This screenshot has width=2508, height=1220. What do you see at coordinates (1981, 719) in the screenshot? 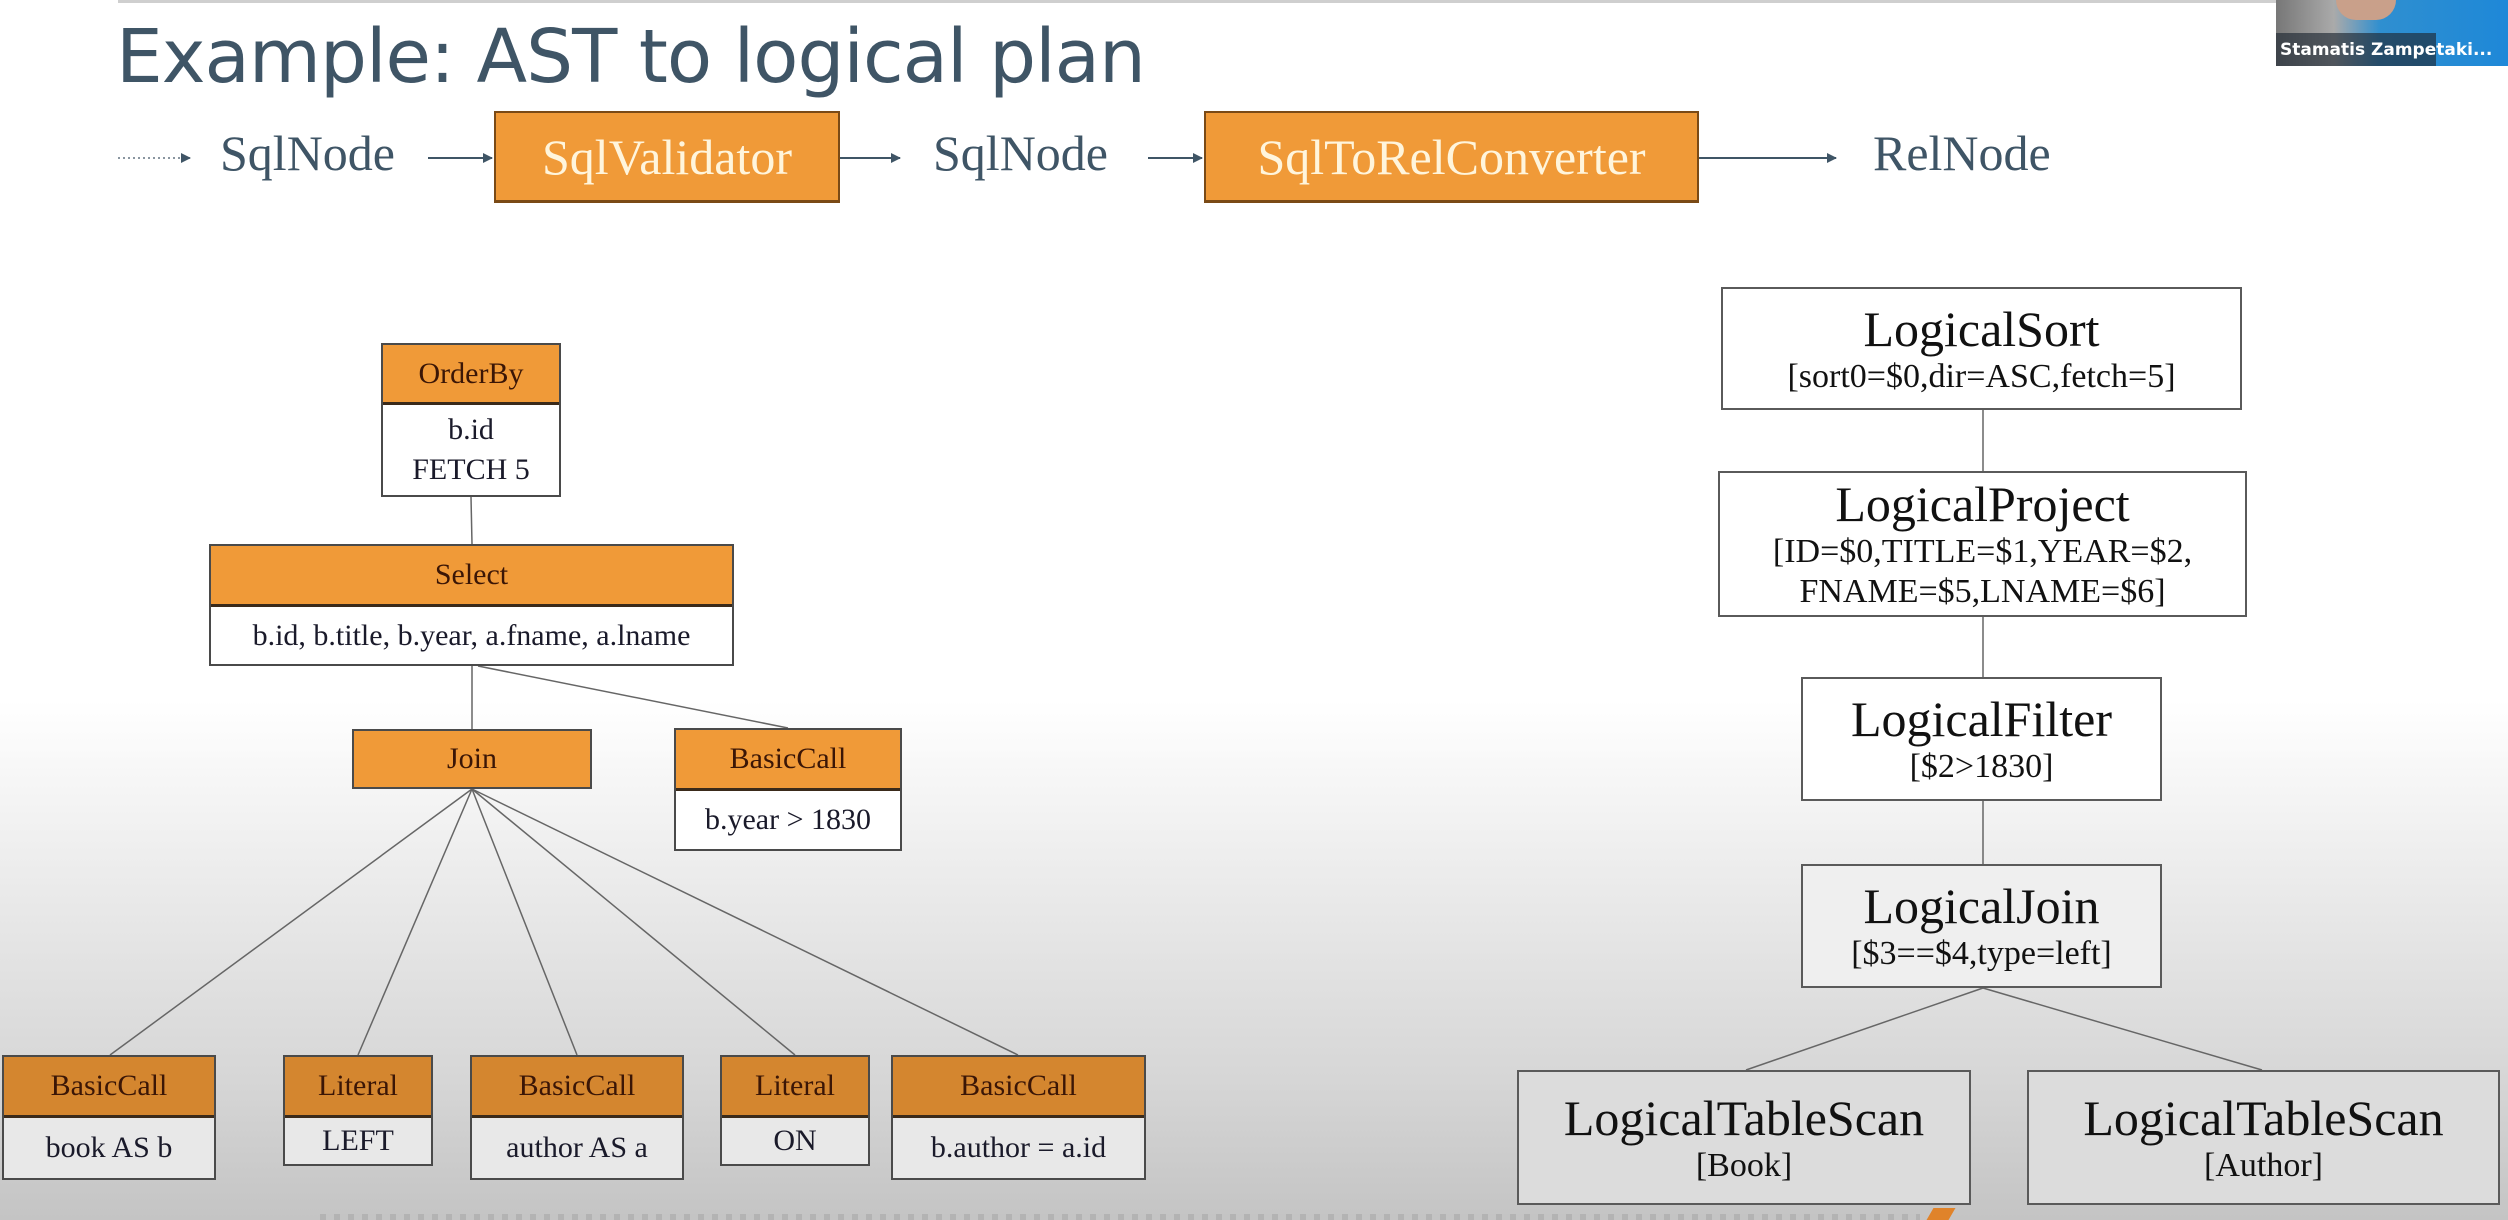
I see `lp-node-name: LogicalFilter` at bounding box center [1981, 719].